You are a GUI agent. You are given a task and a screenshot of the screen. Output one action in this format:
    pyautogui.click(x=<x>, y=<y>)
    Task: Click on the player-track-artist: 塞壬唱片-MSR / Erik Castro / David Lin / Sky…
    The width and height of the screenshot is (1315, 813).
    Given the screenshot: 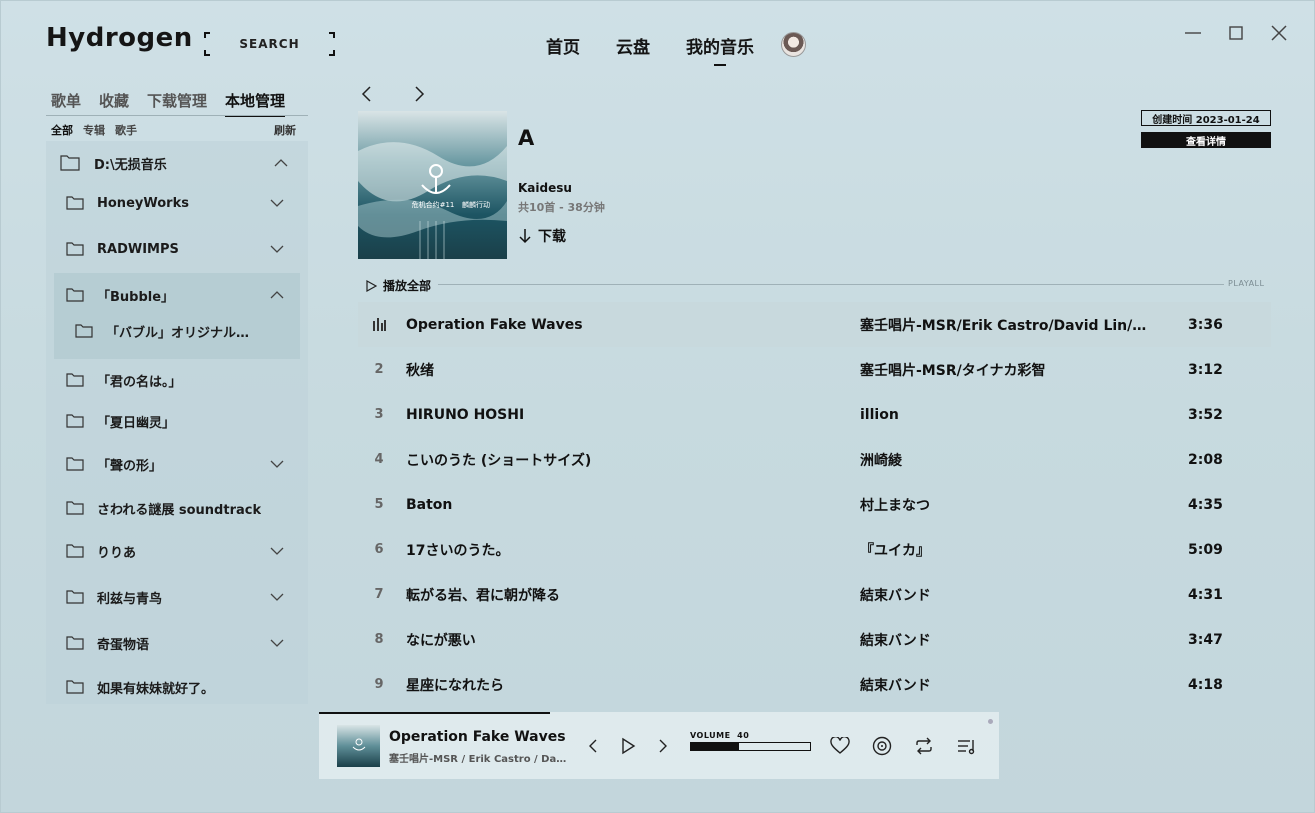 What is the action you would take?
    pyautogui.click(x=479, y=757)
    